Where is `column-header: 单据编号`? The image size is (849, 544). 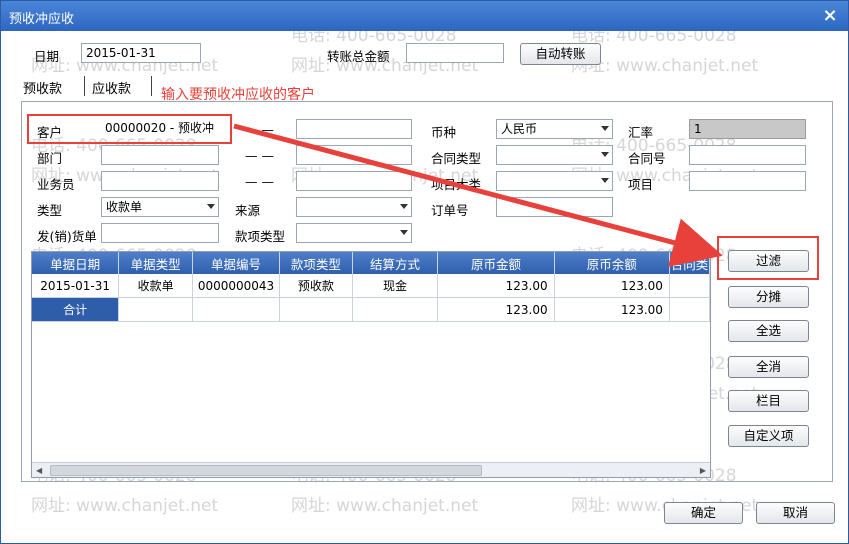
column-header: 单据编号 is located at coordinates (236, 263).